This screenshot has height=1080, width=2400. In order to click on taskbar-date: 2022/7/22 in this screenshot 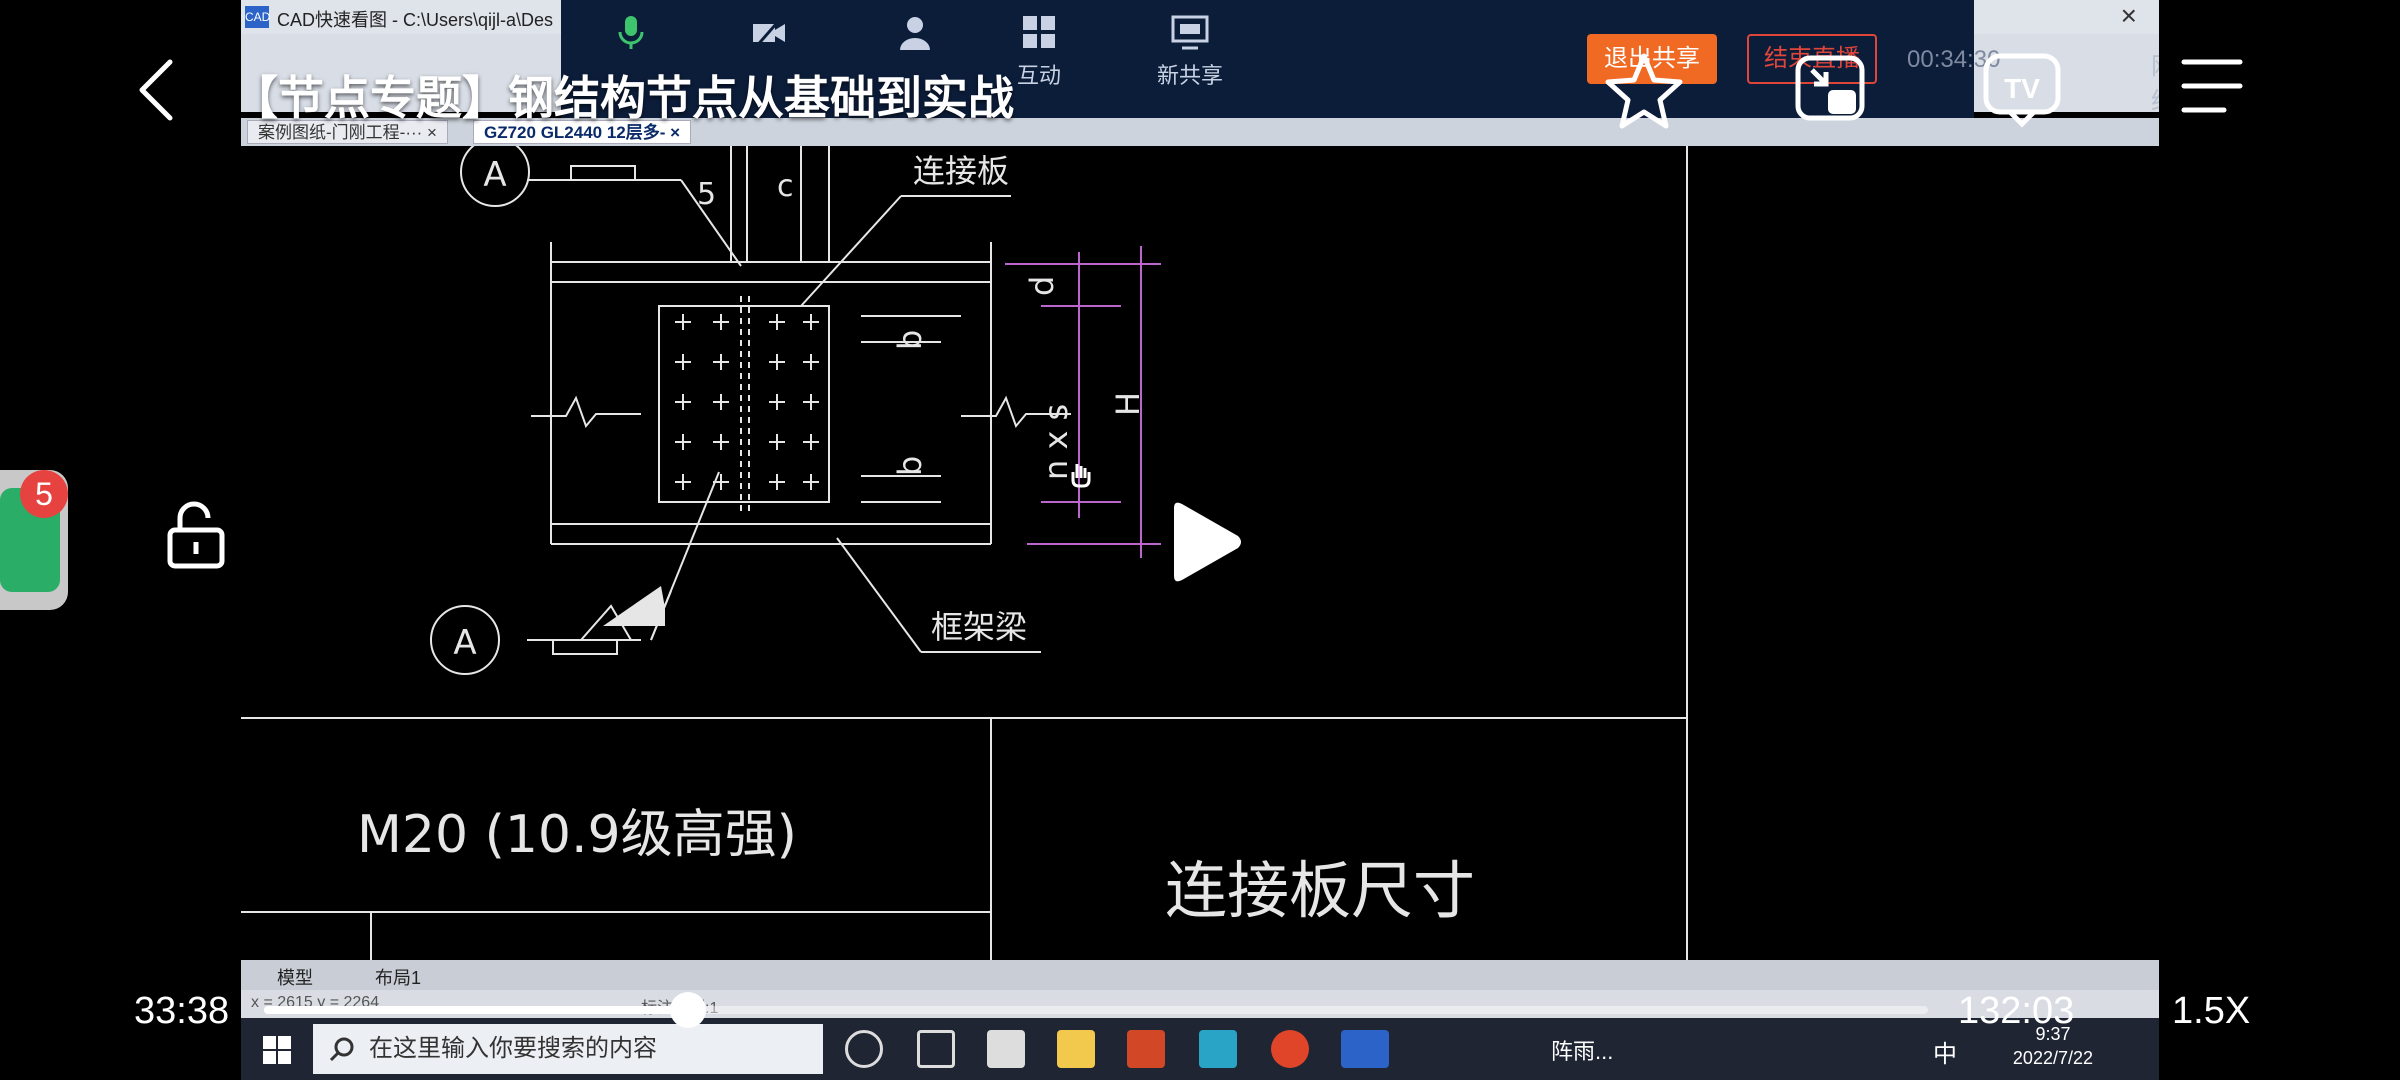, I will do `click(2052, 1058)`.